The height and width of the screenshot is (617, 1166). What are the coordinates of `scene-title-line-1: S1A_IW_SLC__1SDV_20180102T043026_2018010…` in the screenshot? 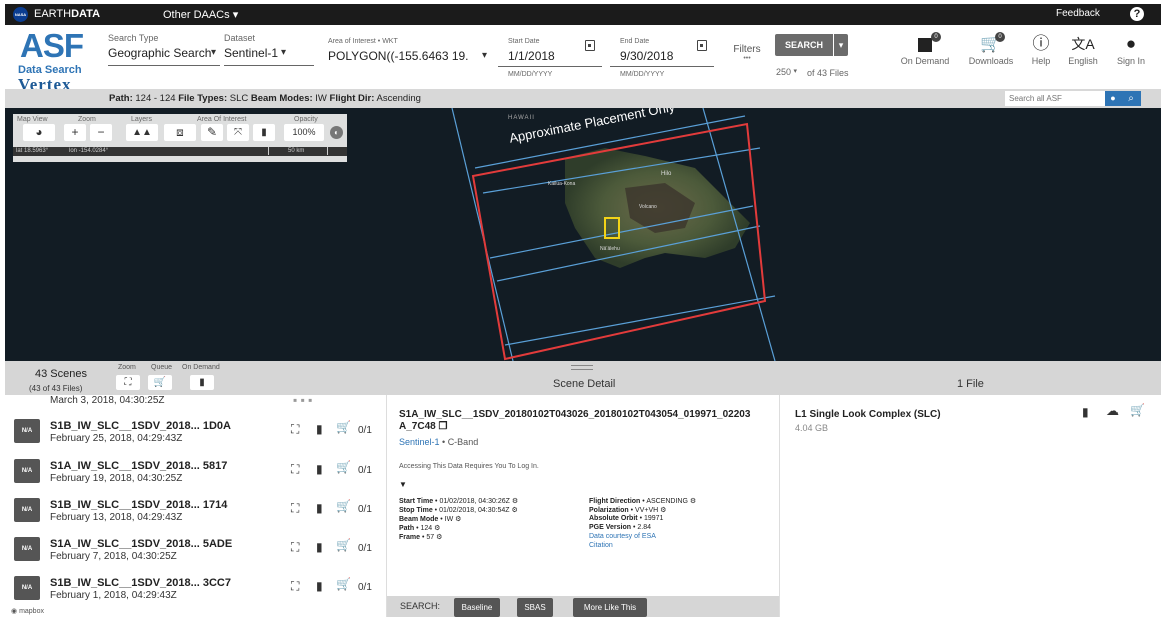 It's located at (574, 414).